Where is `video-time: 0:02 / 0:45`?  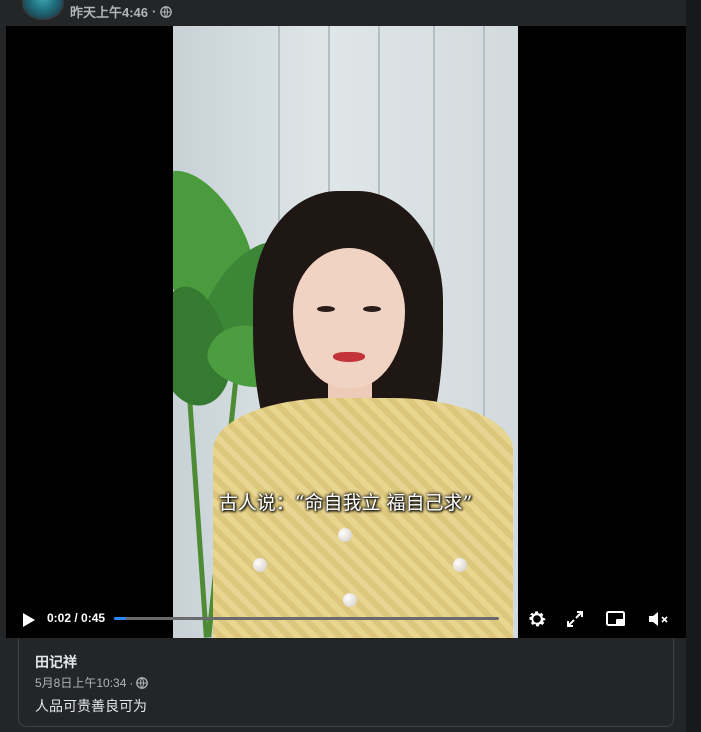 video-time: 0:02 / 0:45 is located at coordinates (76, 618).